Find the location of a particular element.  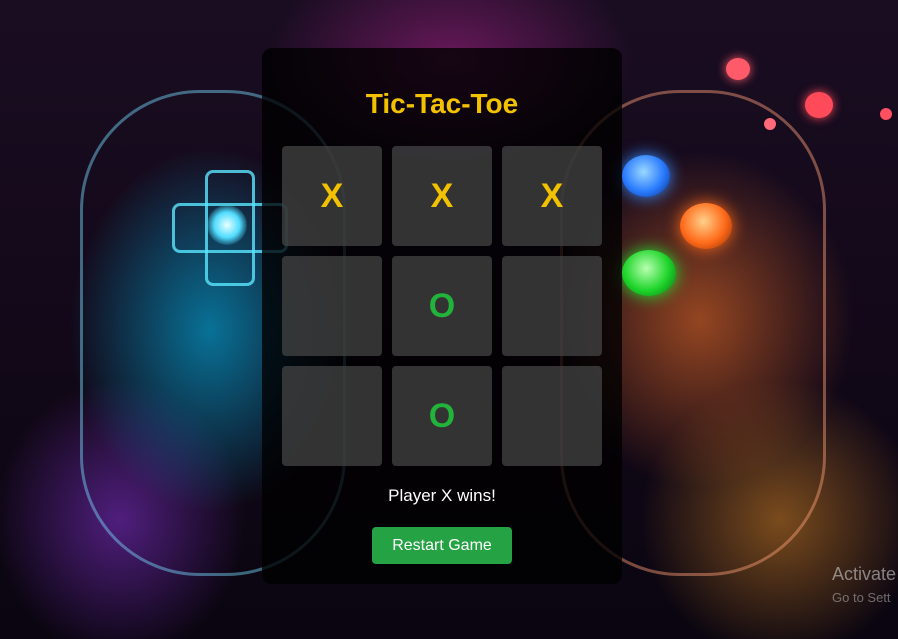

gamepad-green-button is located at coordinates (649, 273).